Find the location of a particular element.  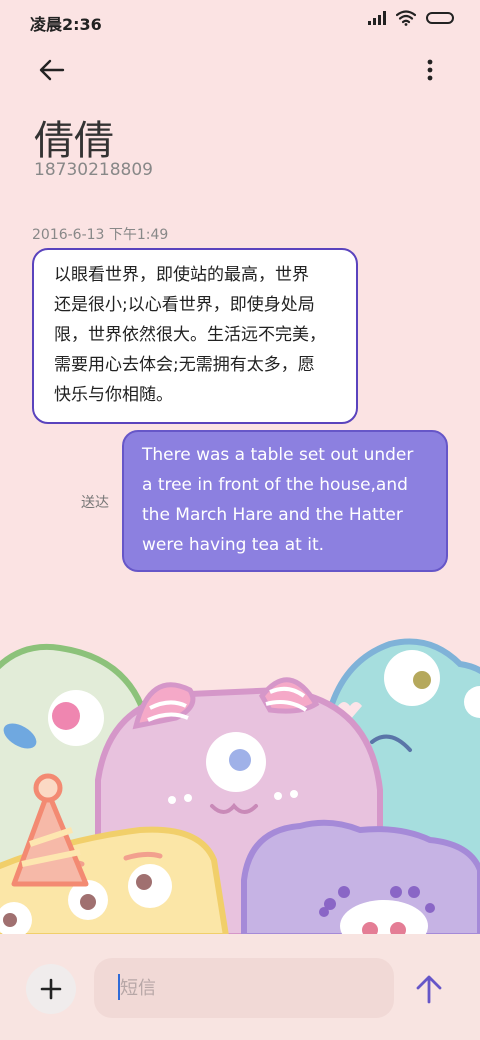

add-attachment-button is located at coordinates (51, 989).